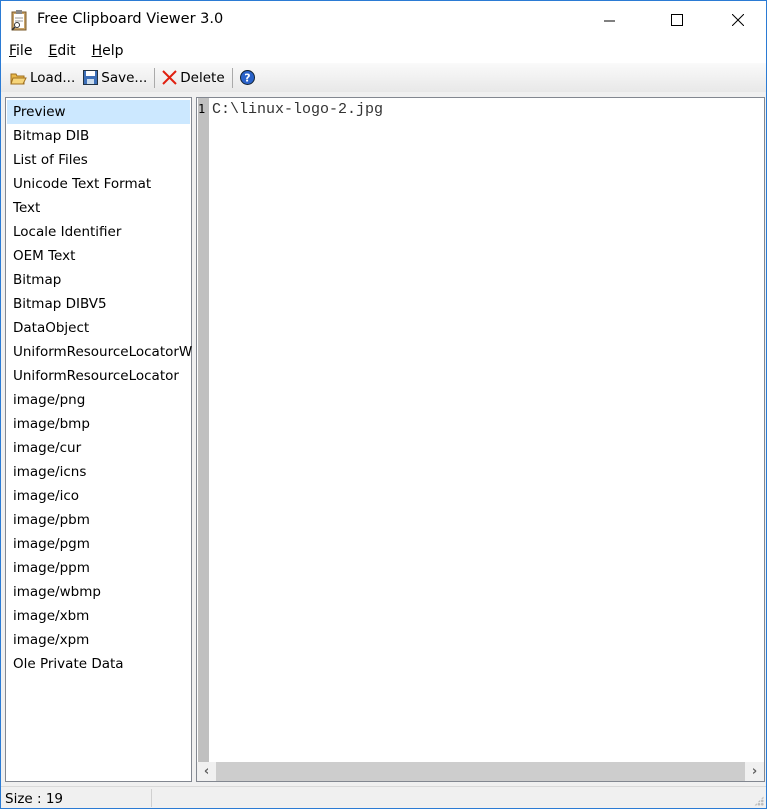 The image size is (767, 809). What do you see at coordinates (98, 184) in the screenshot?
I see `format-list-item: Unicode Text Format` at bounding box center [98, 184].